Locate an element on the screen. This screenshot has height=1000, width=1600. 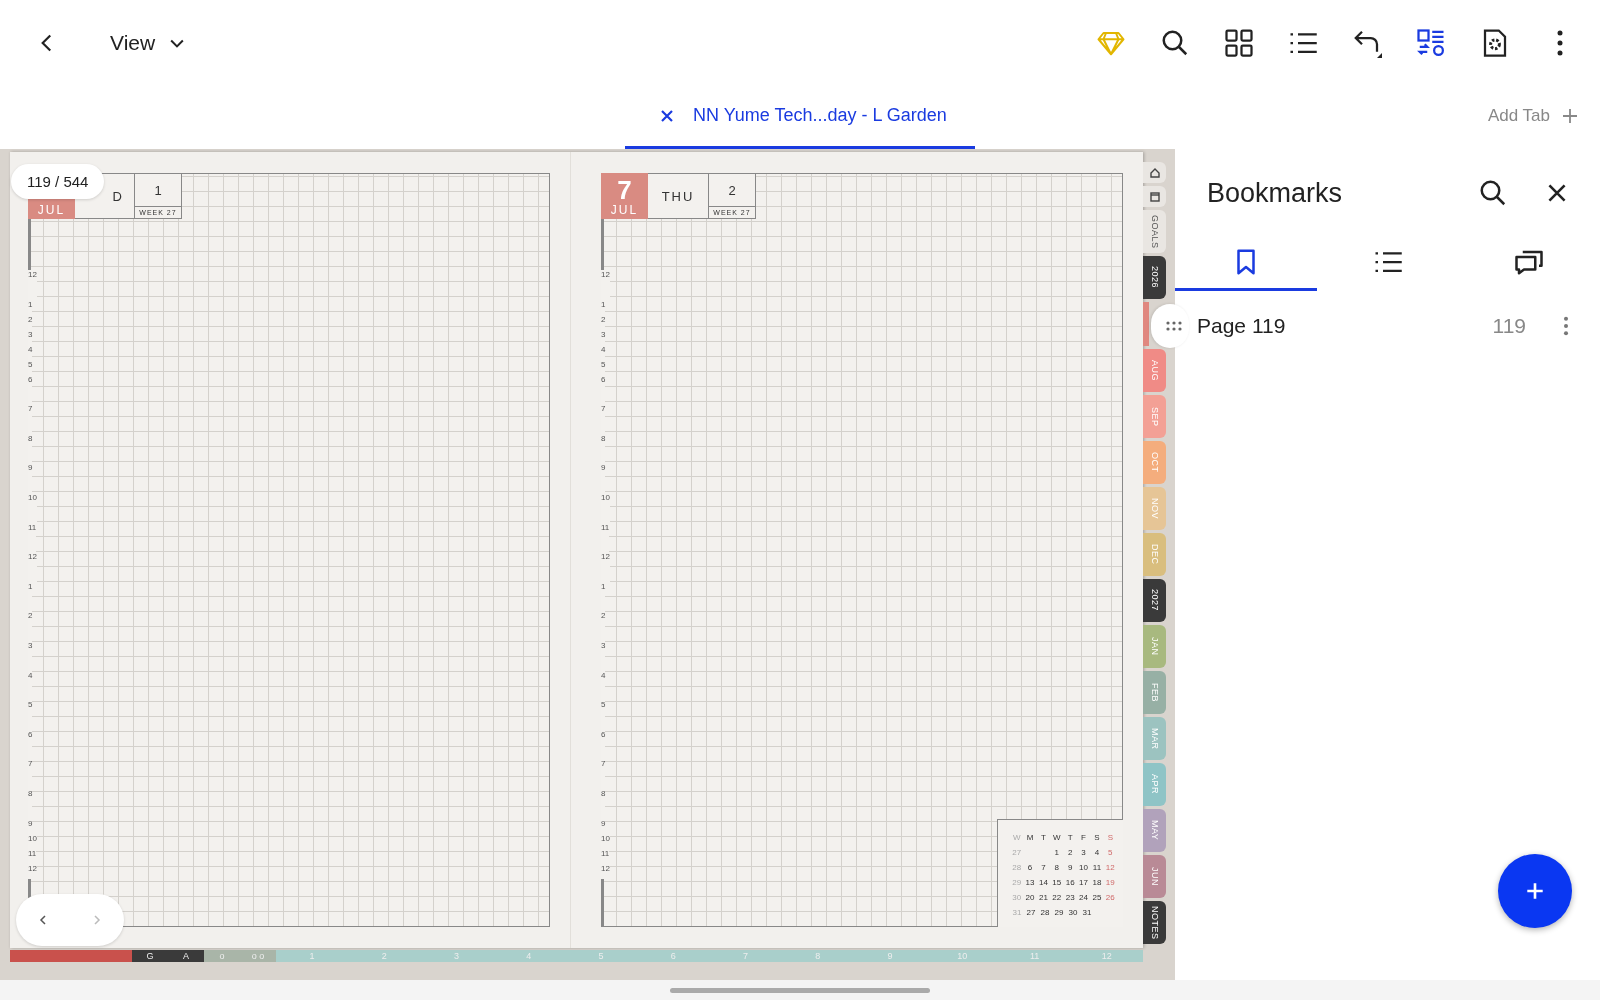
calendar-day: 17 is located at coordinates (1083, 882).